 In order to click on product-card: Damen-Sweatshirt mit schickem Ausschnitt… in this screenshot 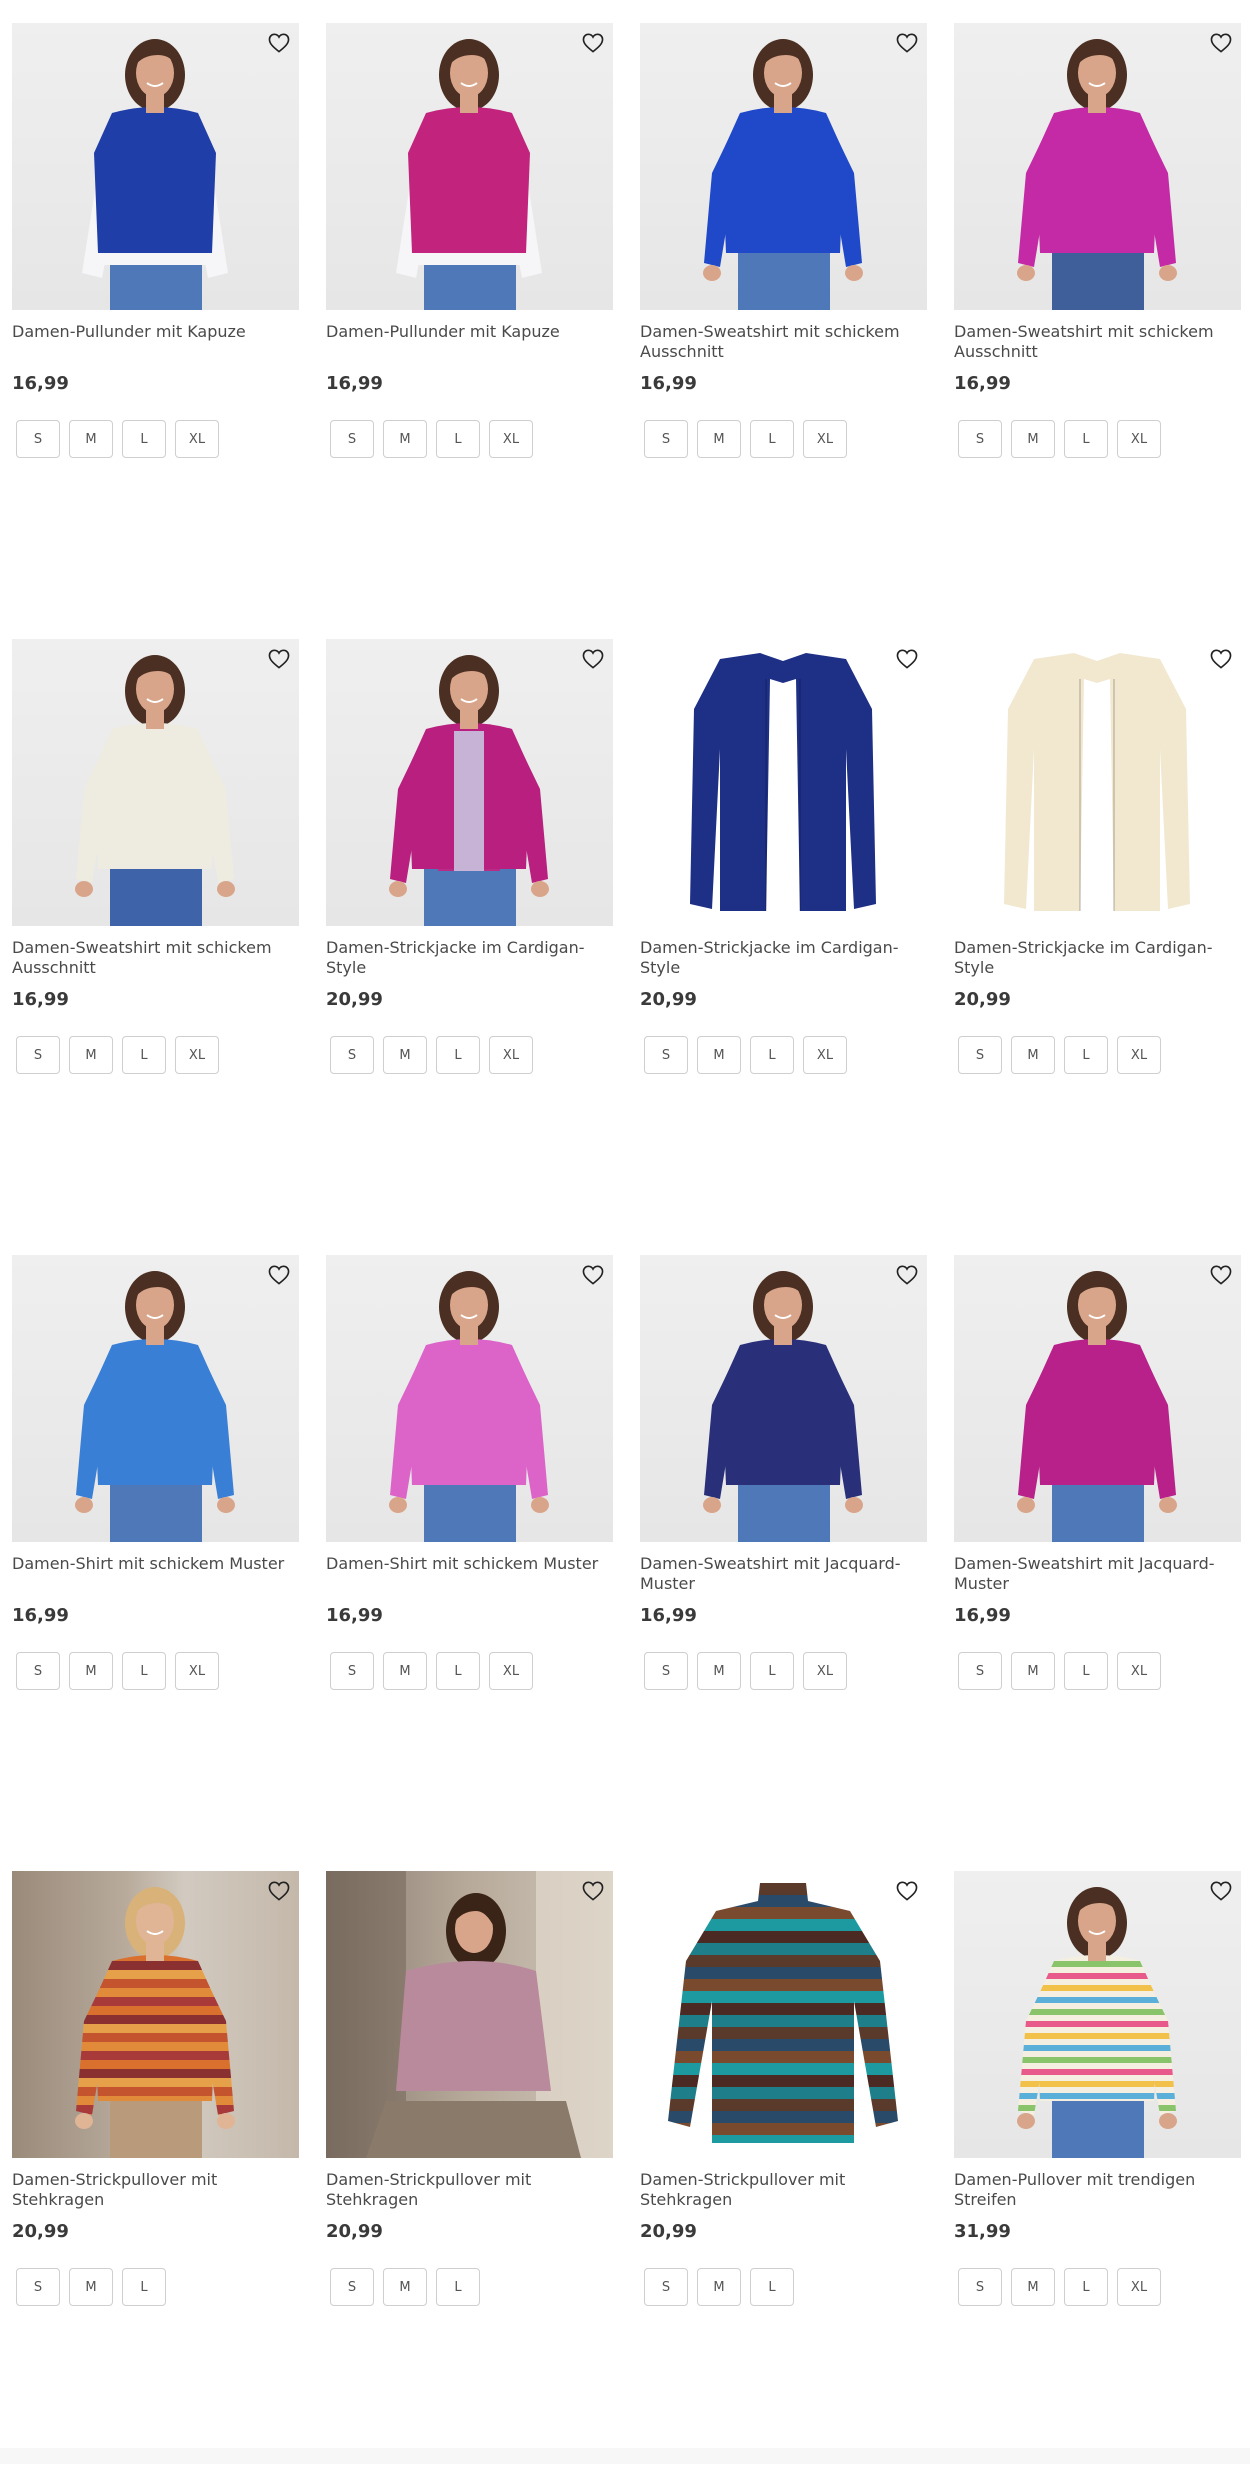, I will do `click(783, 331)`.